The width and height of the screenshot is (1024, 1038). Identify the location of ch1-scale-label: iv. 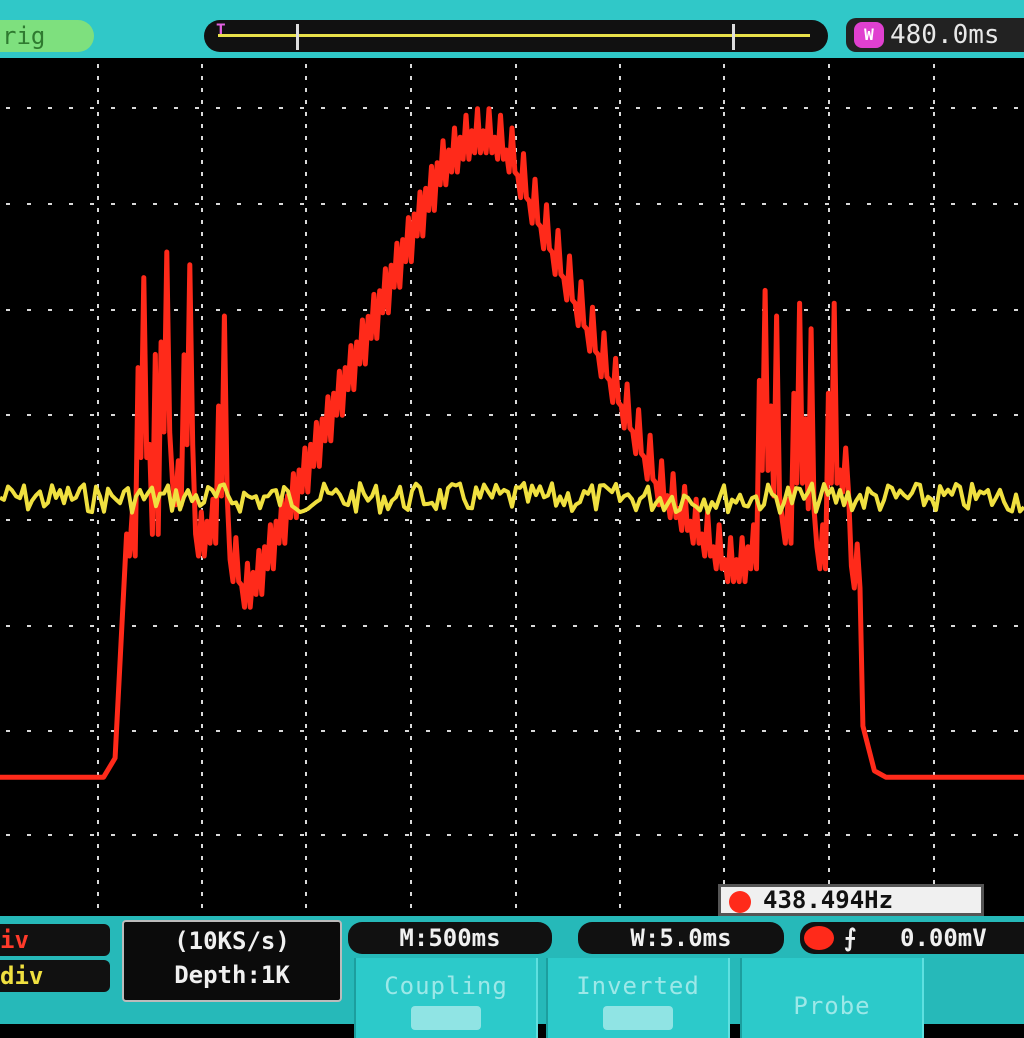
(55, 940).